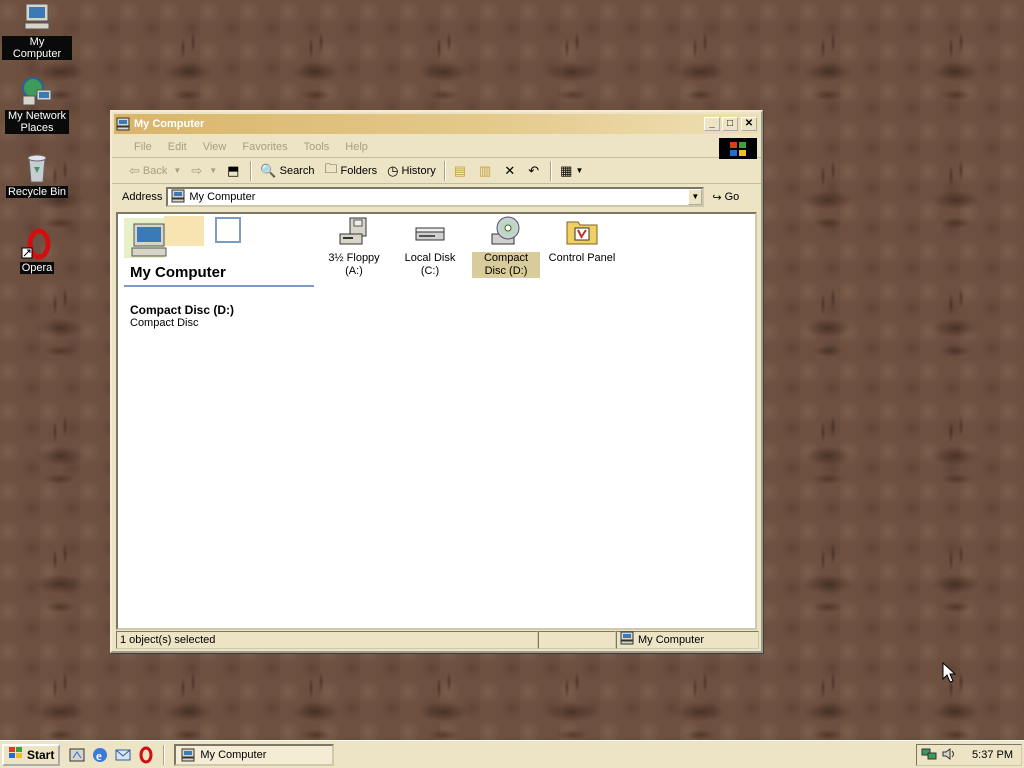 The width and height of the screenshot is (1024, 768). What do you see at coordinates (41, 754) in the screenshot?
I see `start-label: Start` at bounding box center [41, 754].